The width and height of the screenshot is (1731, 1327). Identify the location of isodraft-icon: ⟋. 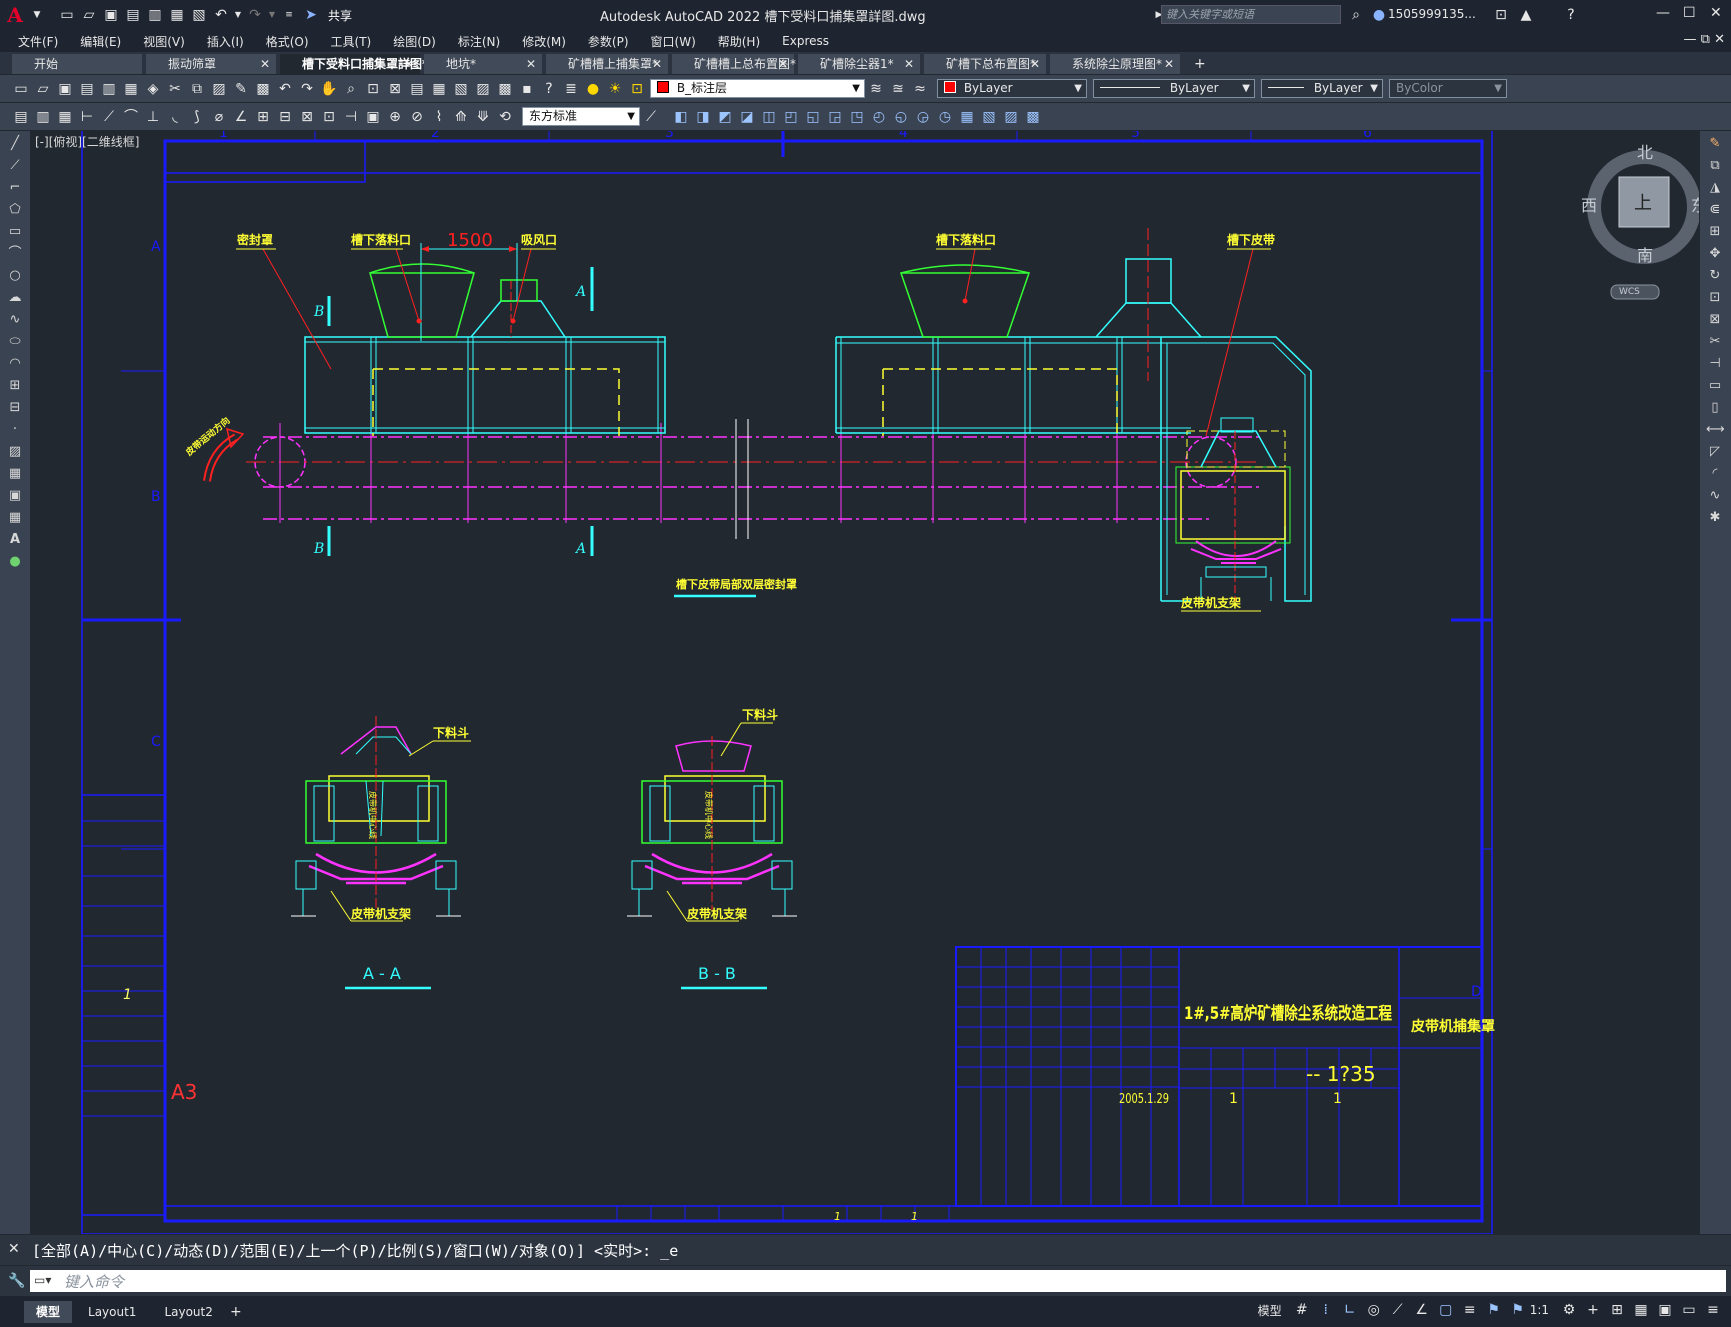
(1398, 1310).